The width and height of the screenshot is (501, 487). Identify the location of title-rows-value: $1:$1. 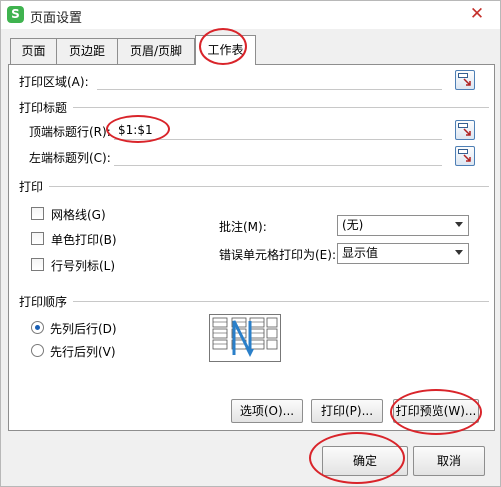
(135, 130).